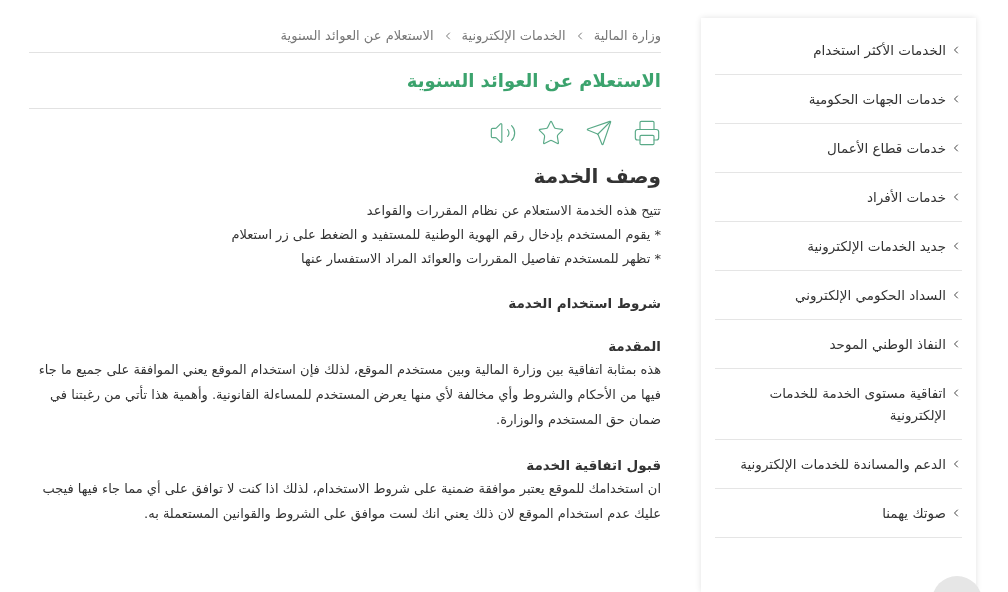 The width and height of the screenshot is (1008, 592). I want to click on print-icon, so click(647, 132).